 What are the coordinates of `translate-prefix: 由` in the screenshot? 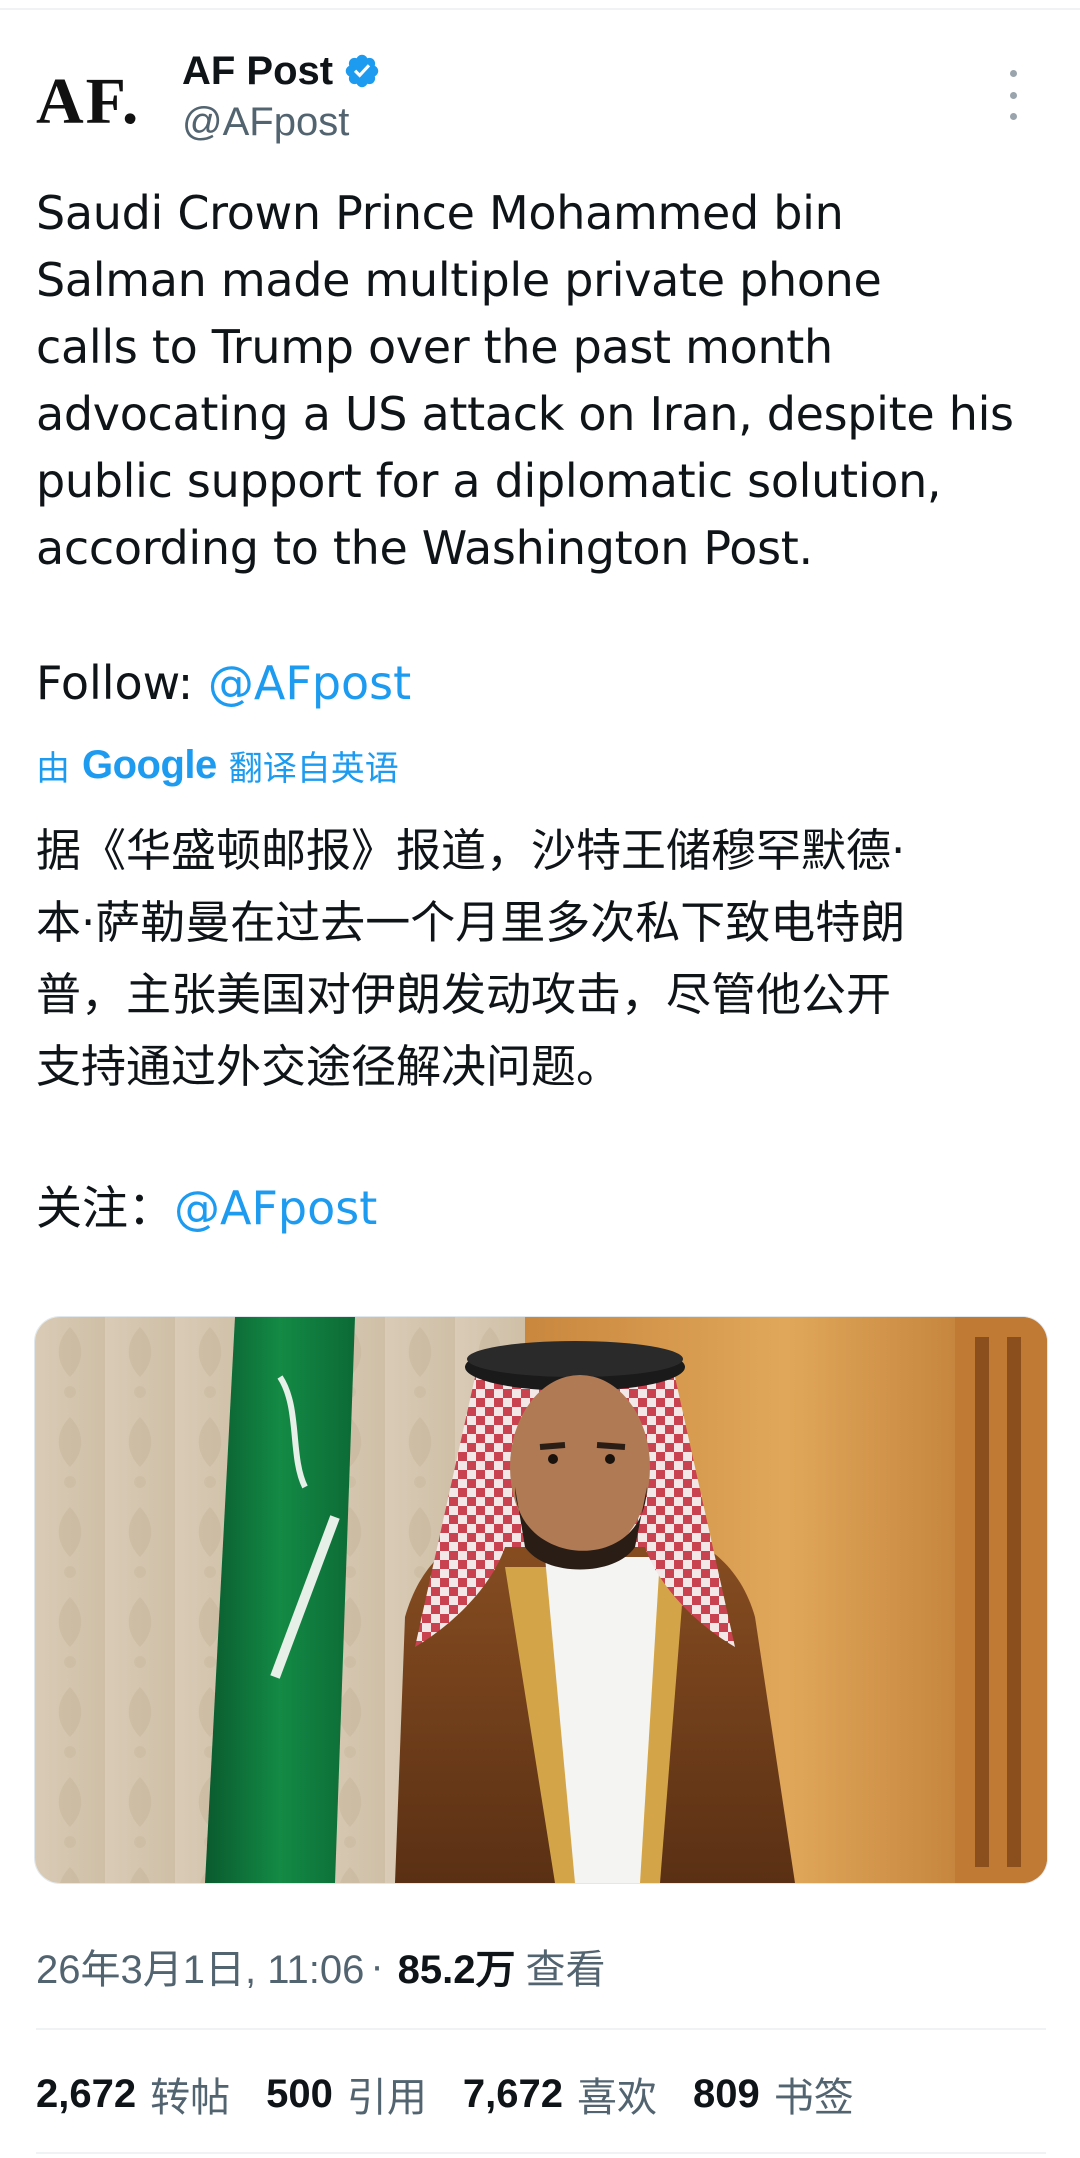 It's located at (53, 768).